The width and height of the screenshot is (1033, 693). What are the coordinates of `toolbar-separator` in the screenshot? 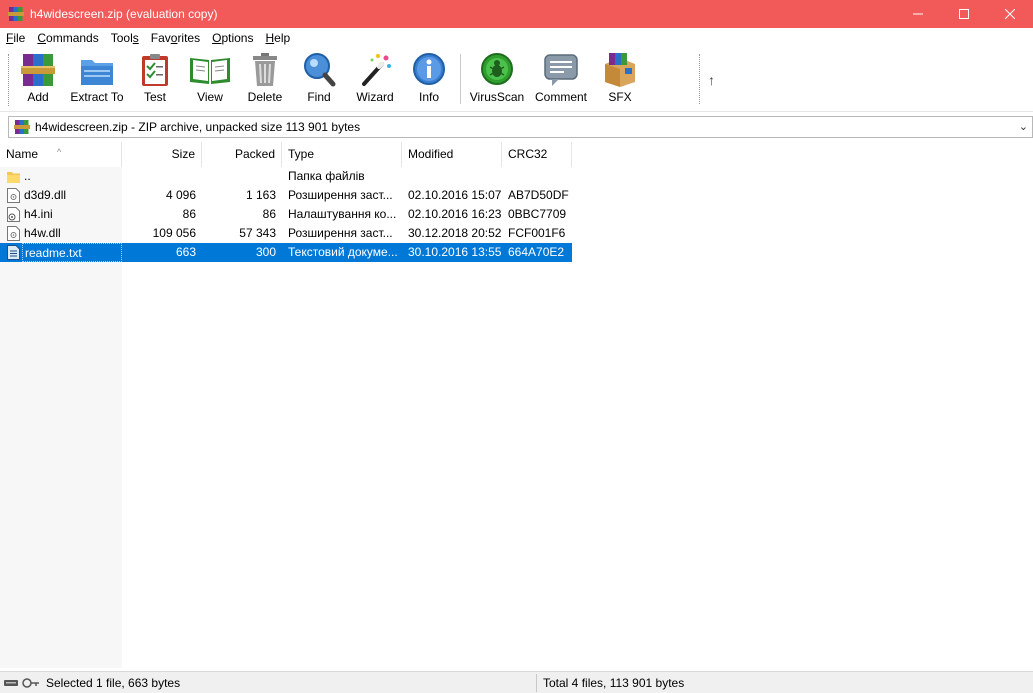 It's located at (460, 79).